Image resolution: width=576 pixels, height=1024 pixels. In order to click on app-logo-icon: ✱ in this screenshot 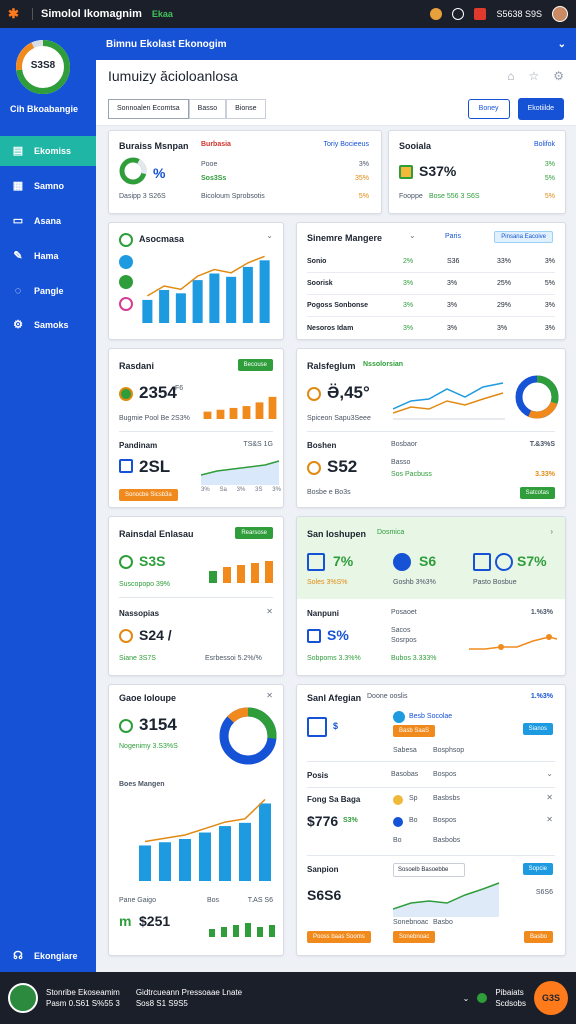, I will do `click(15, 14)`.